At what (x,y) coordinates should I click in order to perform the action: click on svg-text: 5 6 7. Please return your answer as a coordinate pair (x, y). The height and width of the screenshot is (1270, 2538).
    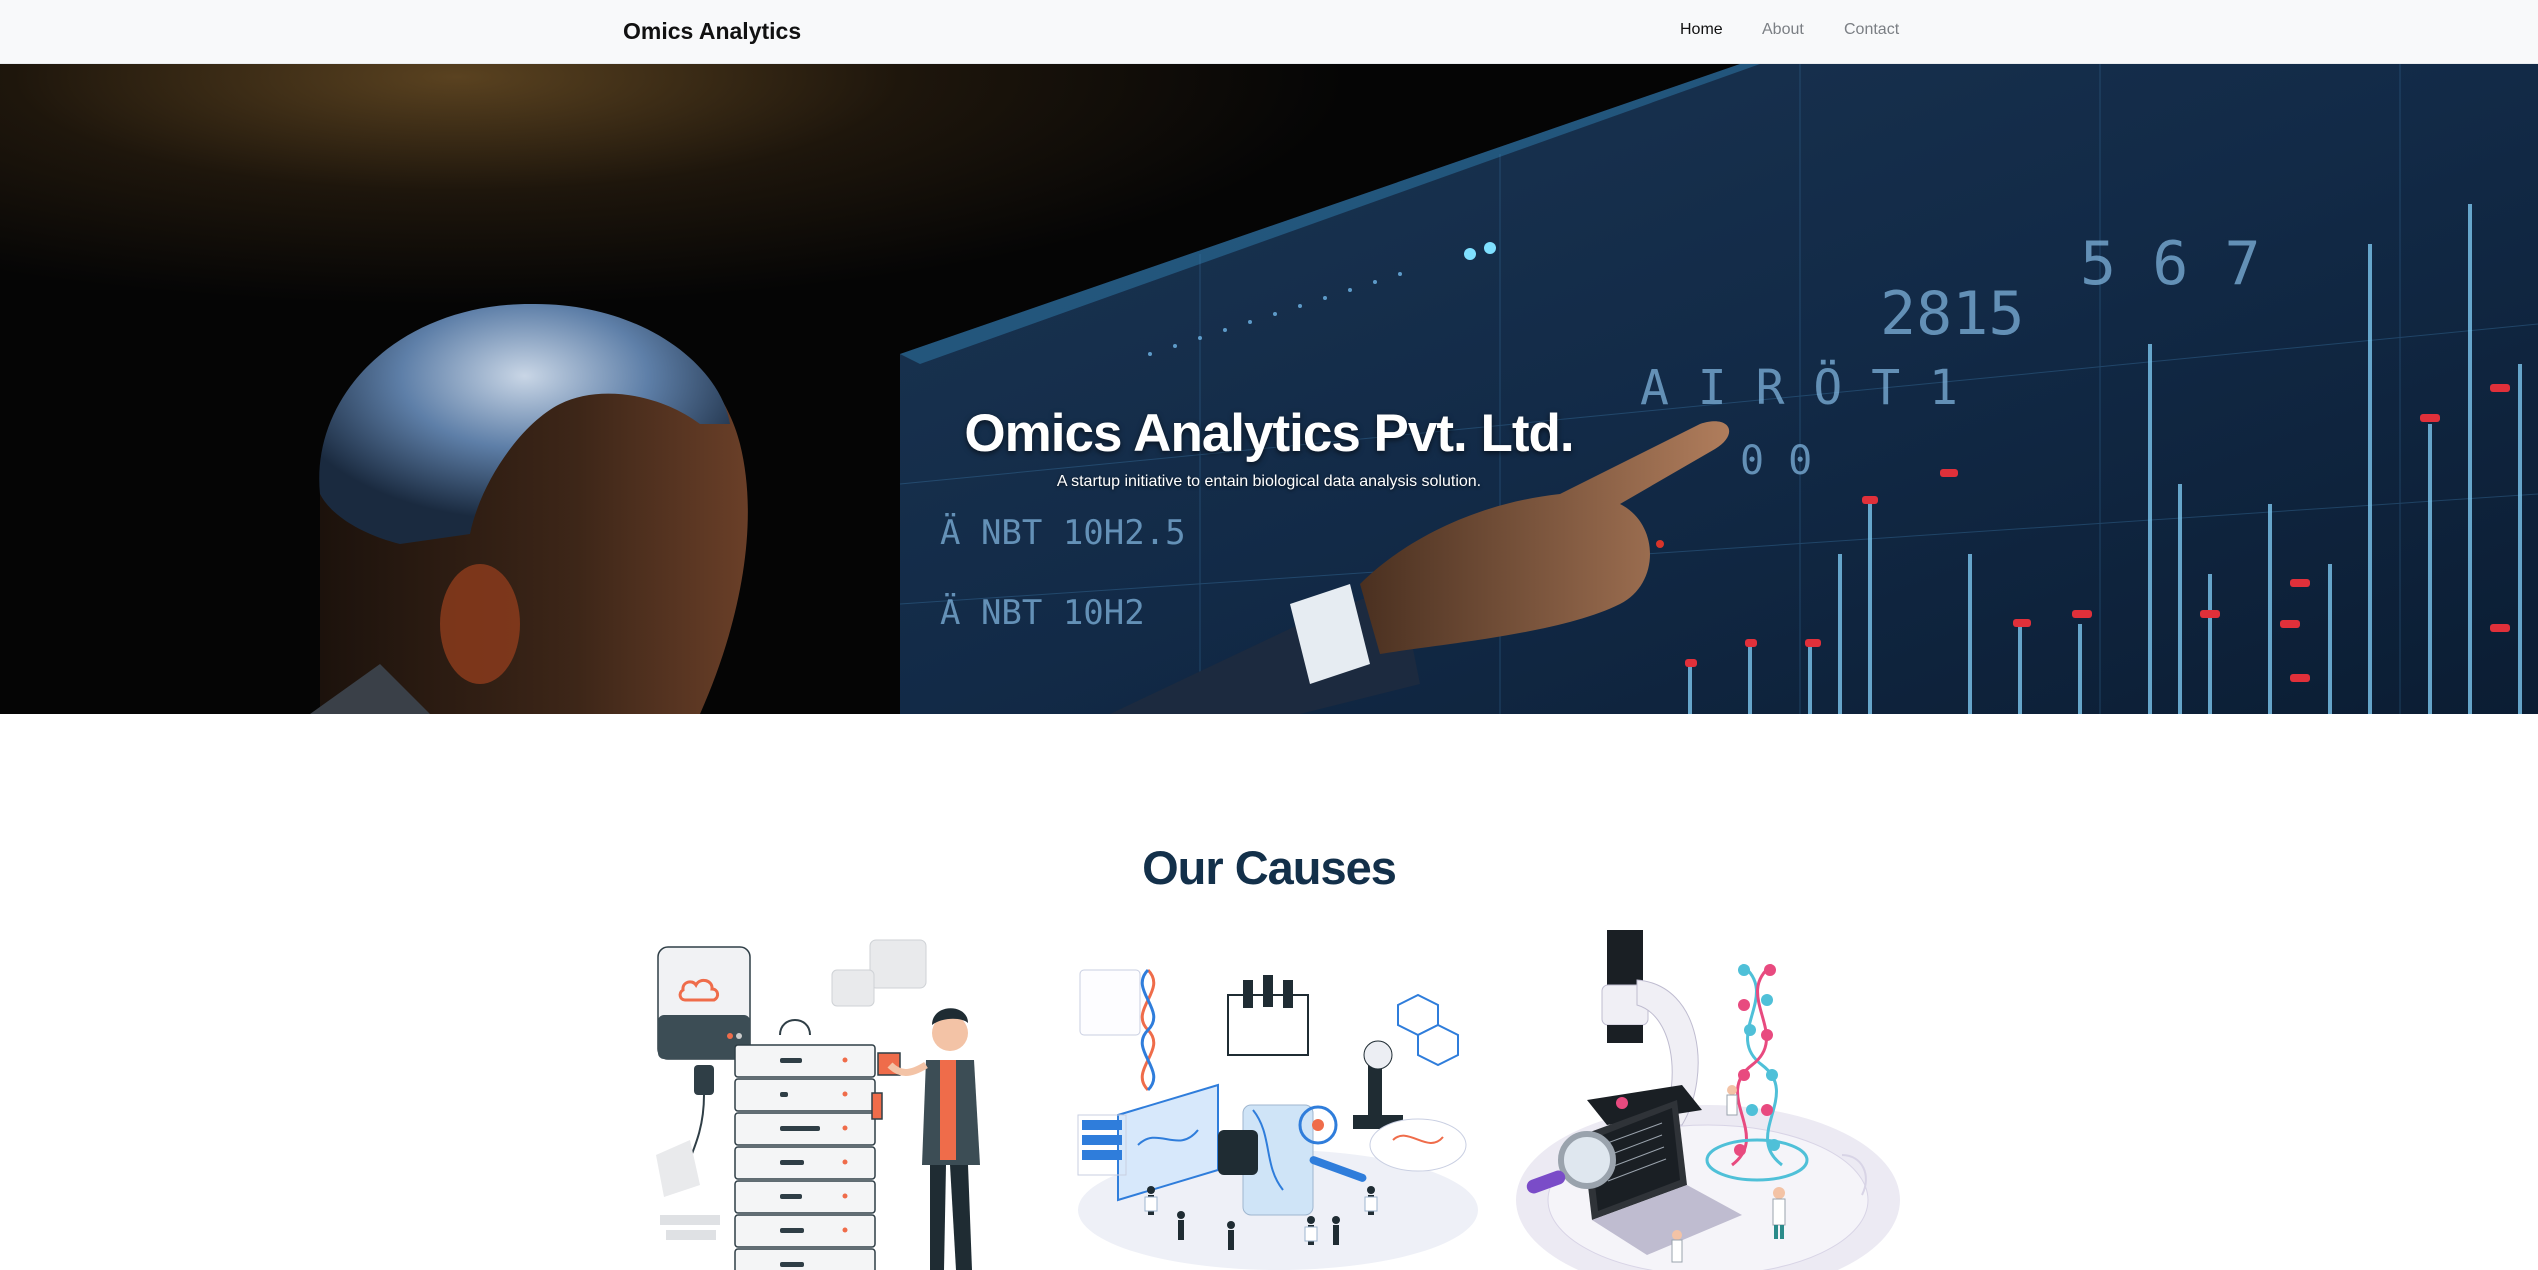
    Looking at the image, I should click on (2170, 264).